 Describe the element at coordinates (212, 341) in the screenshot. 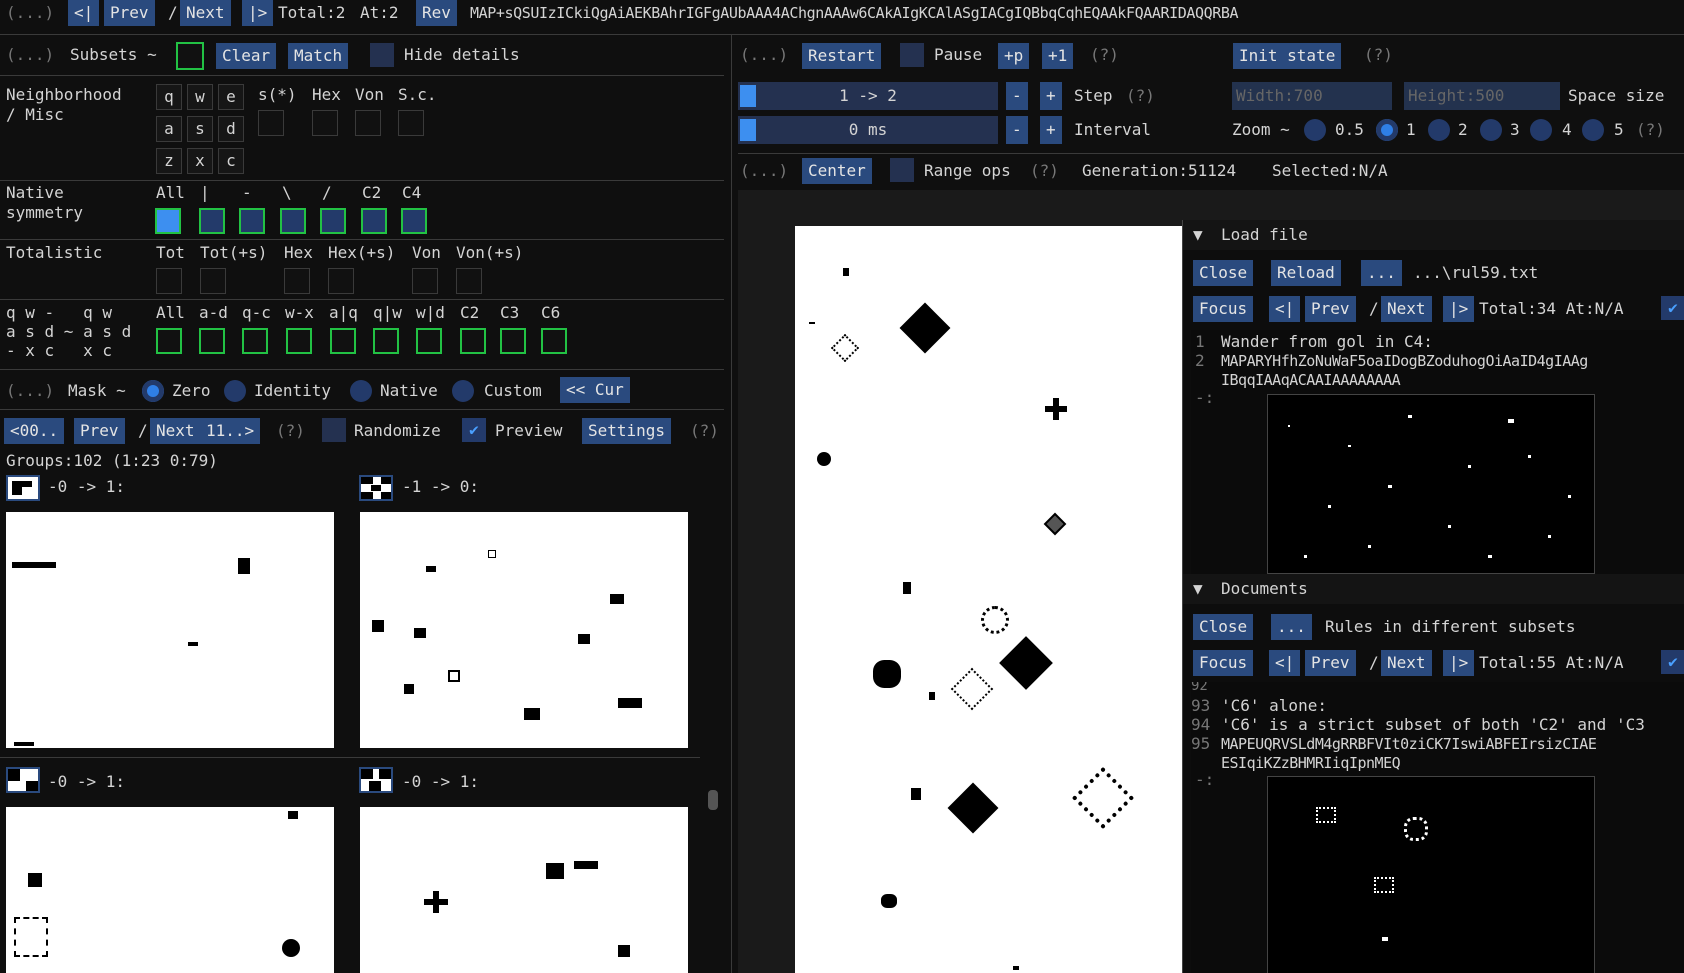

I see `perm-ad-checkbox` at that location.